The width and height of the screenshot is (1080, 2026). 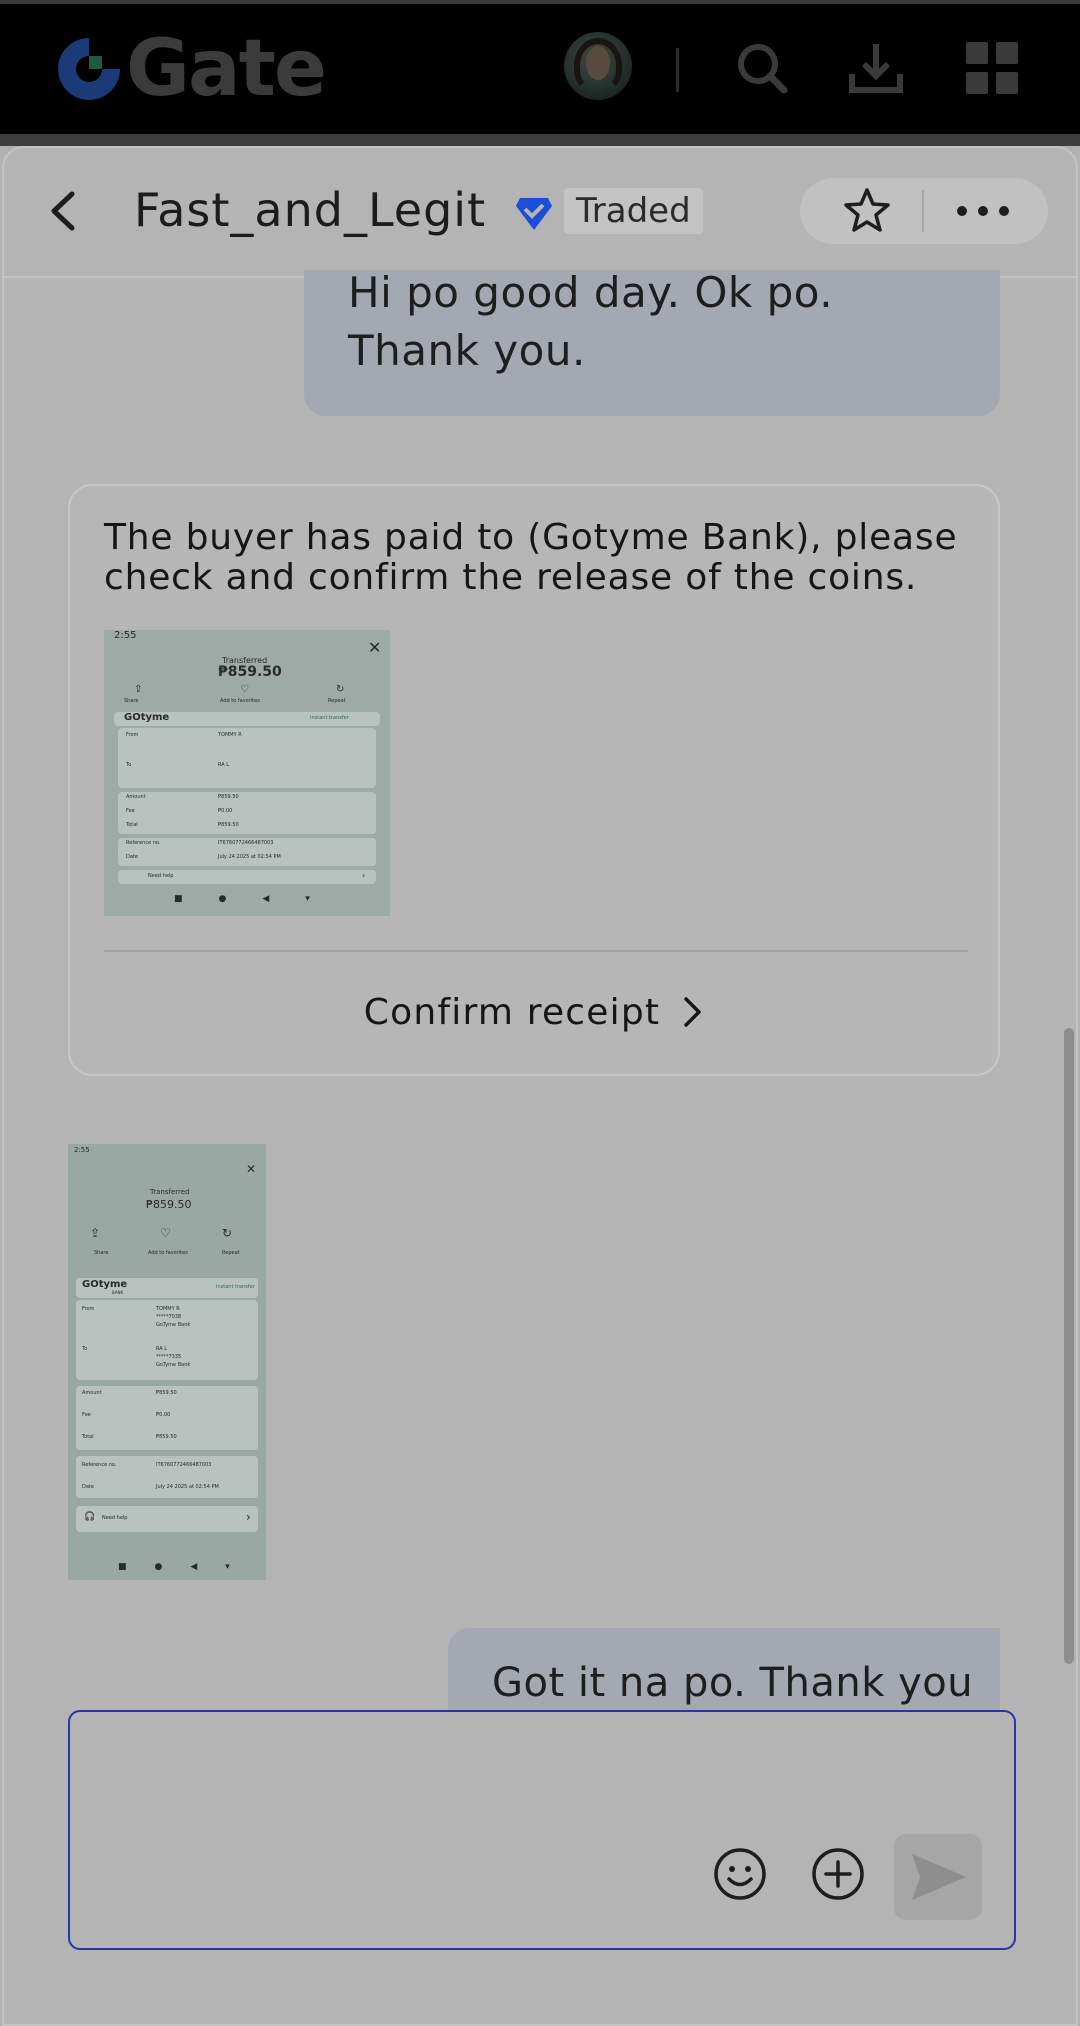 What do you see at coordinates (167, 1288) in the screenshot?
I see `bank-row: GOtyme BANK Instant transfer` at bounding box center [167, 1288].